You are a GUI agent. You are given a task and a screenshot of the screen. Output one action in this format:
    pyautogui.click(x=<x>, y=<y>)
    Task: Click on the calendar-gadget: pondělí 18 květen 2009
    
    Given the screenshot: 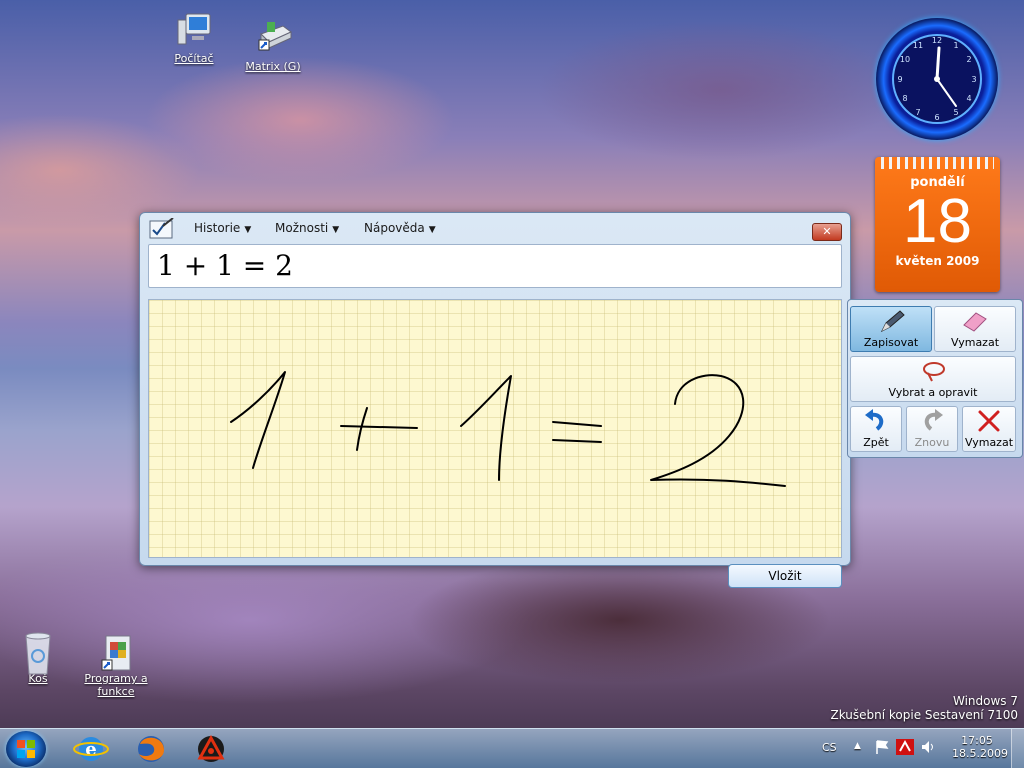 What is the action you would take?
    pyautogui.click(x=937, y=224)
    